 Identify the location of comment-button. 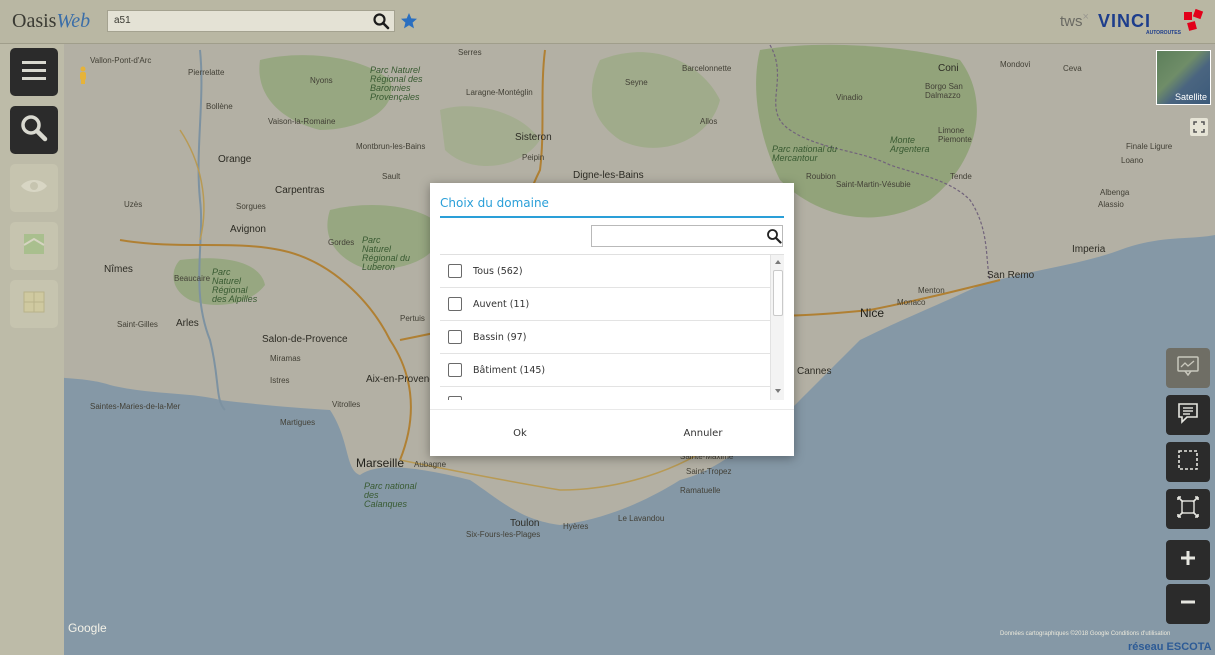
(1188, 415).